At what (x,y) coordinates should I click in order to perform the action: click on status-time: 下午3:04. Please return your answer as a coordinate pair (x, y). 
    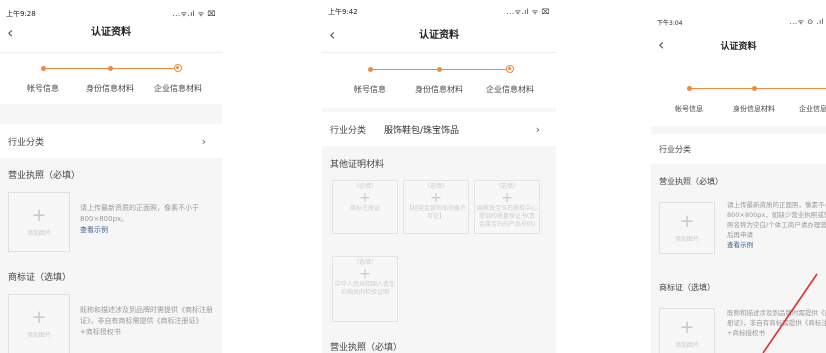
    Looking at the image, I should click on (670, 23).